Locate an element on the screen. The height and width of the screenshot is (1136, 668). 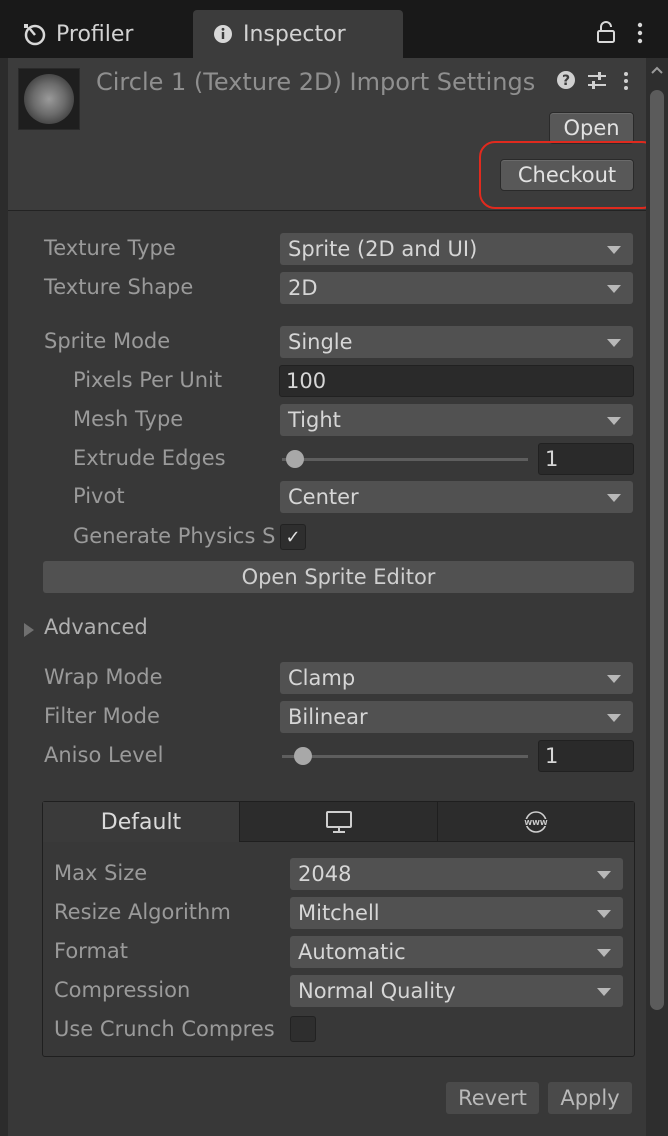
revert-button: Revert is located at coordinates (492, 1098).